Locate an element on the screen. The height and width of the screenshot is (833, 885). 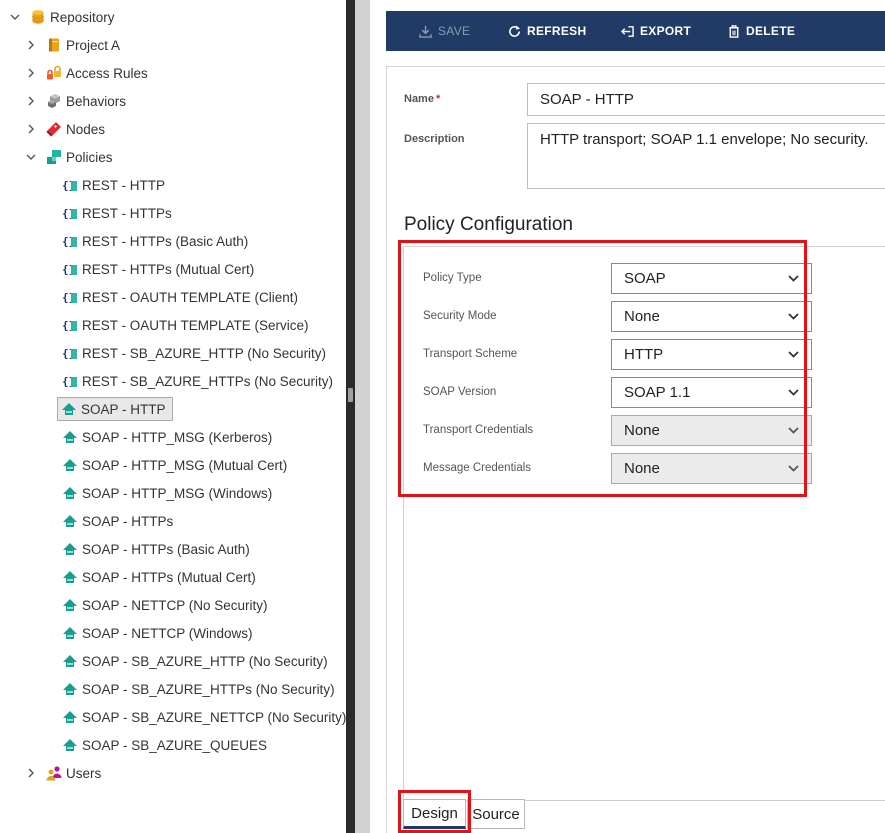
policies-icon is located at coordinates (54, 157).